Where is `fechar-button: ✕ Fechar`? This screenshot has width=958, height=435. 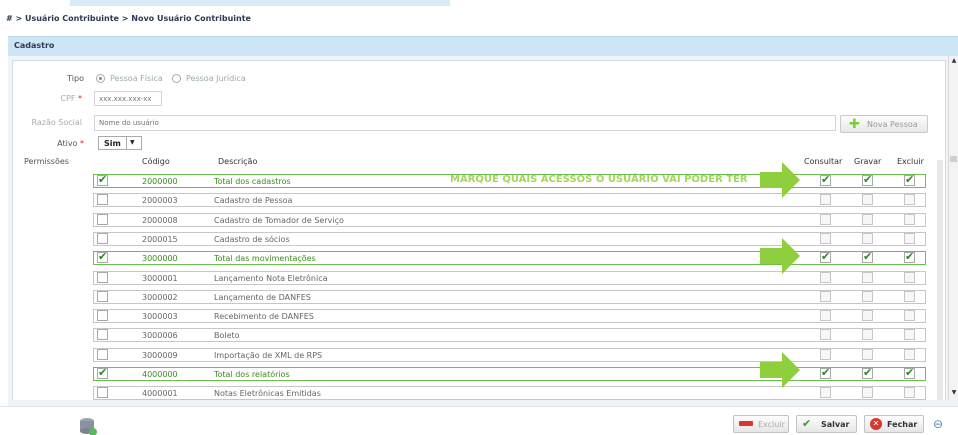
fechar-button: ✕ Fechar is located at coordinates (894, 424).